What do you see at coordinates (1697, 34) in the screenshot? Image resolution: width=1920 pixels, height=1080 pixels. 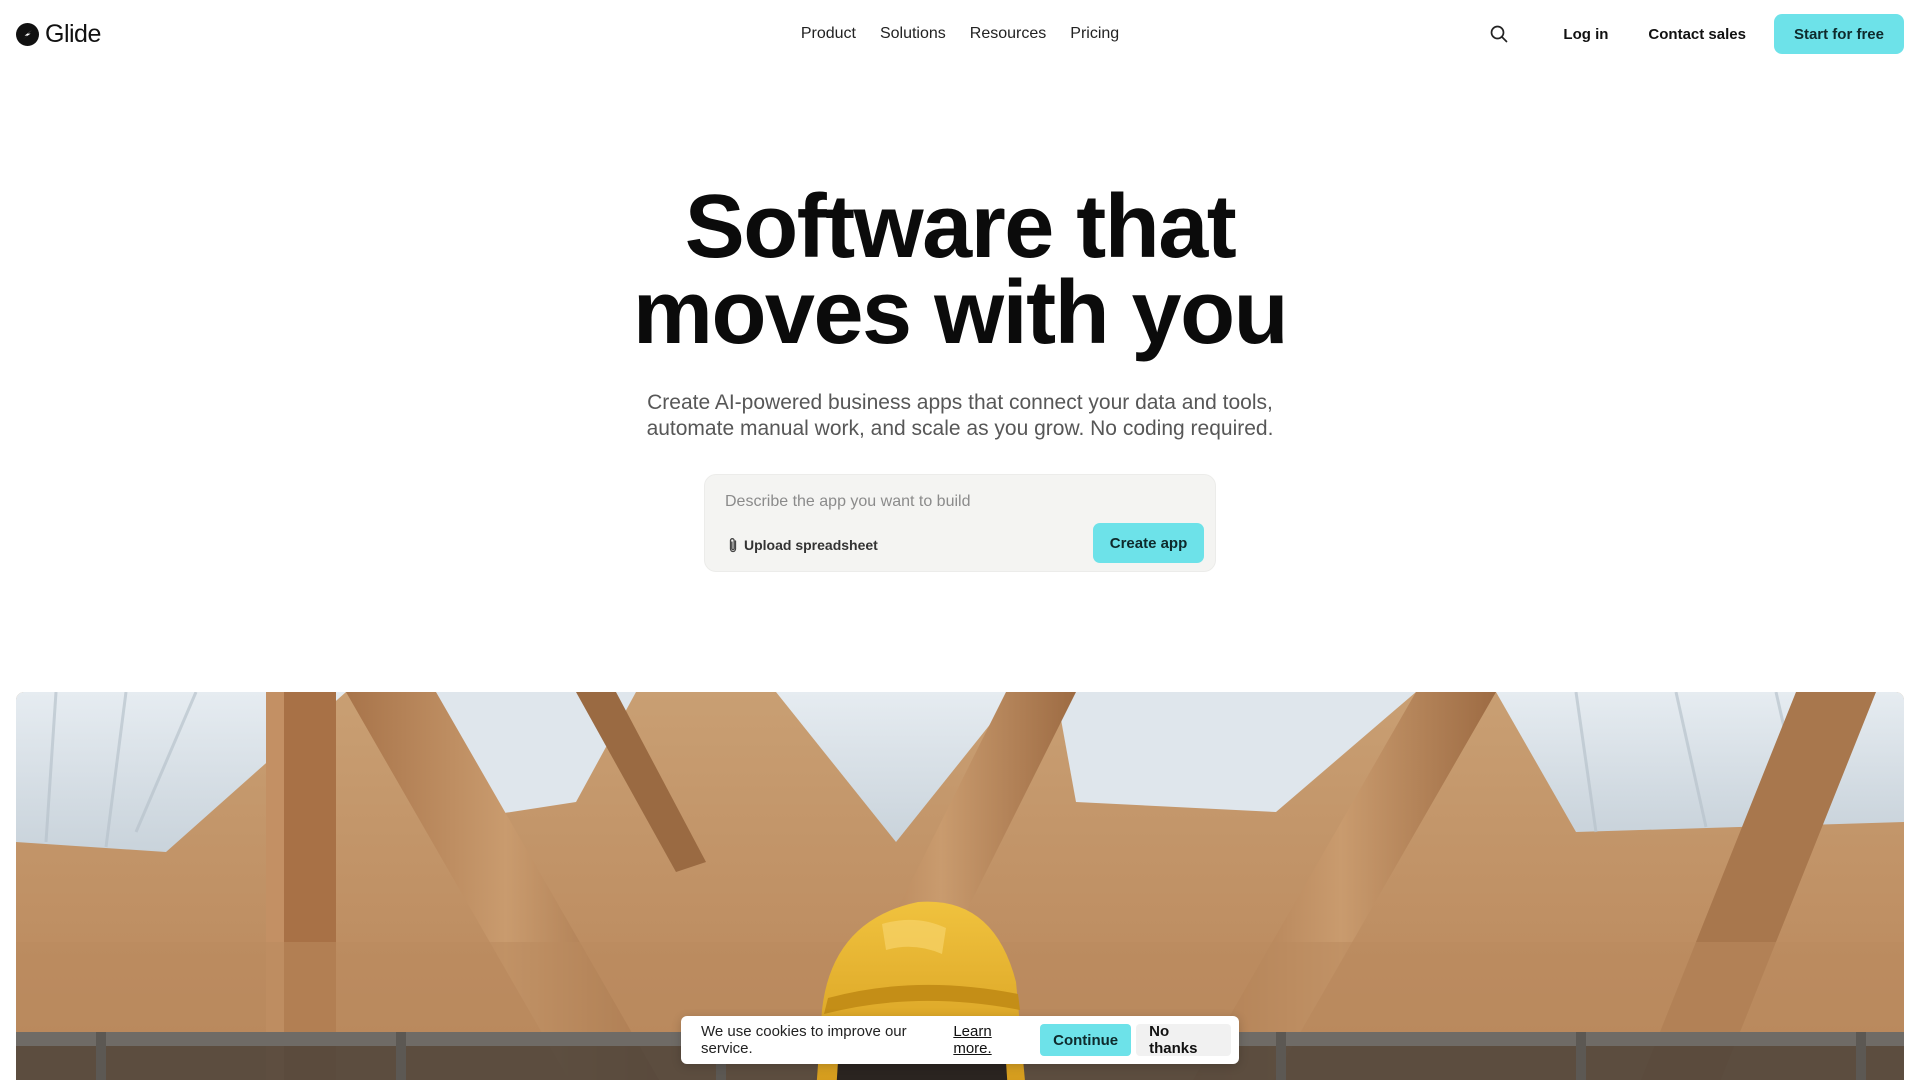 I see `contact-sales-link: Contact sales` at bounding box center [1697, 34].